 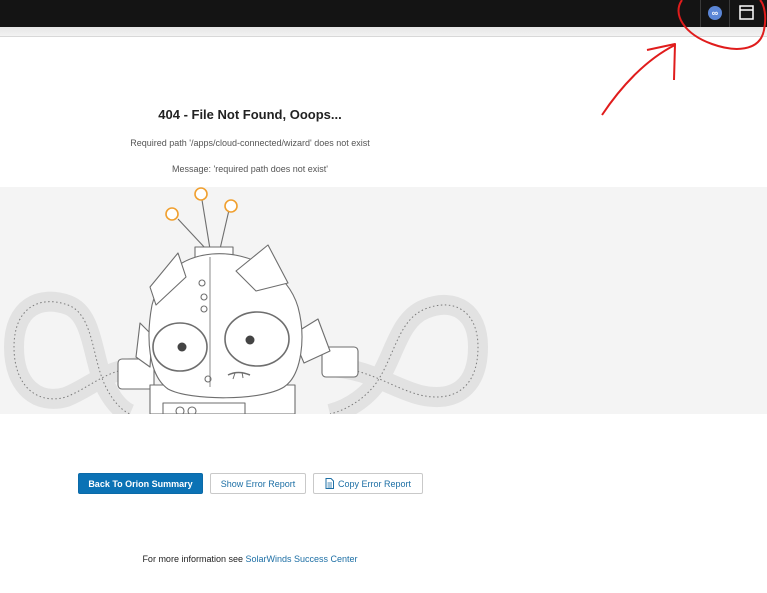 I want to click on copy-error-report-button: Copy Error Report, so click(x=368, y=483).